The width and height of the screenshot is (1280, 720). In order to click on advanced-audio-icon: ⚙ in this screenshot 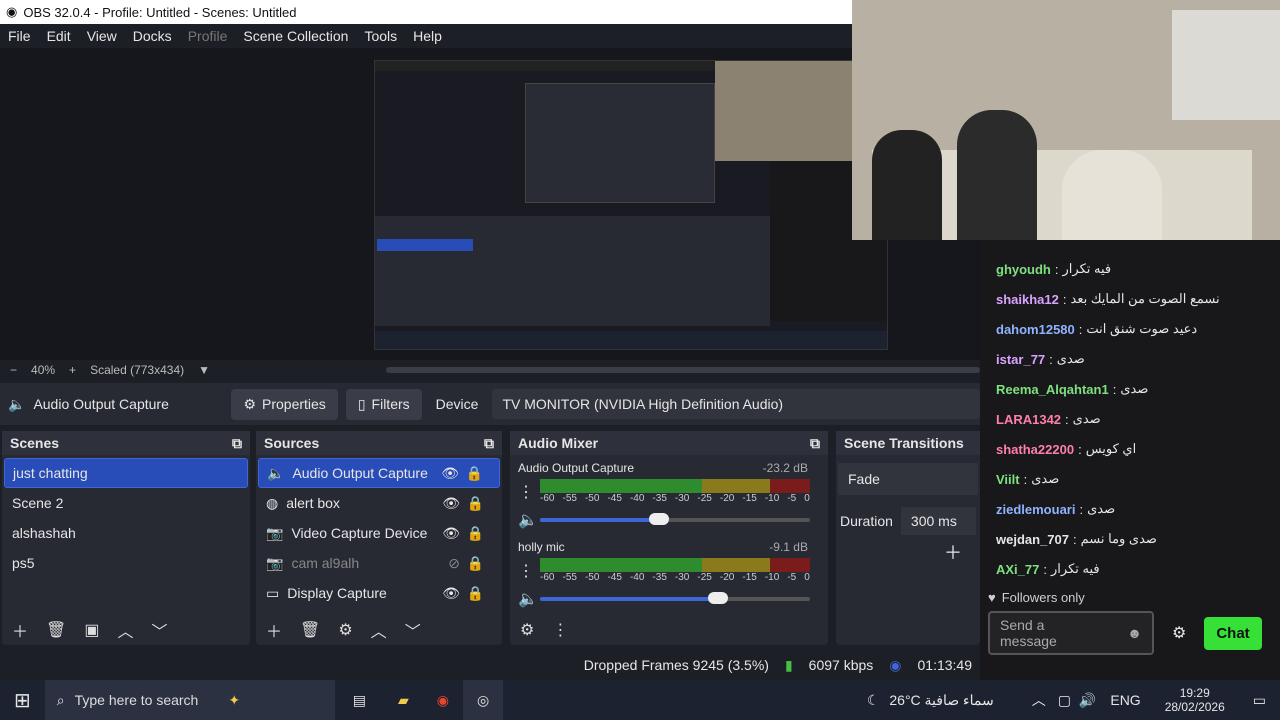, I will do `click(527, 630)`.